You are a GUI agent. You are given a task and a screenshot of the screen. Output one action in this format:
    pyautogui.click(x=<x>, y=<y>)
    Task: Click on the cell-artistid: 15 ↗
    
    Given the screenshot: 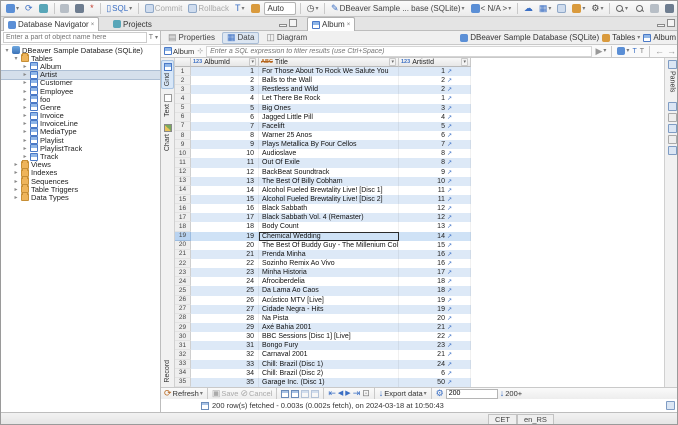 What is the action you would take?
    pyautogui.click(x=435, y=245)
    